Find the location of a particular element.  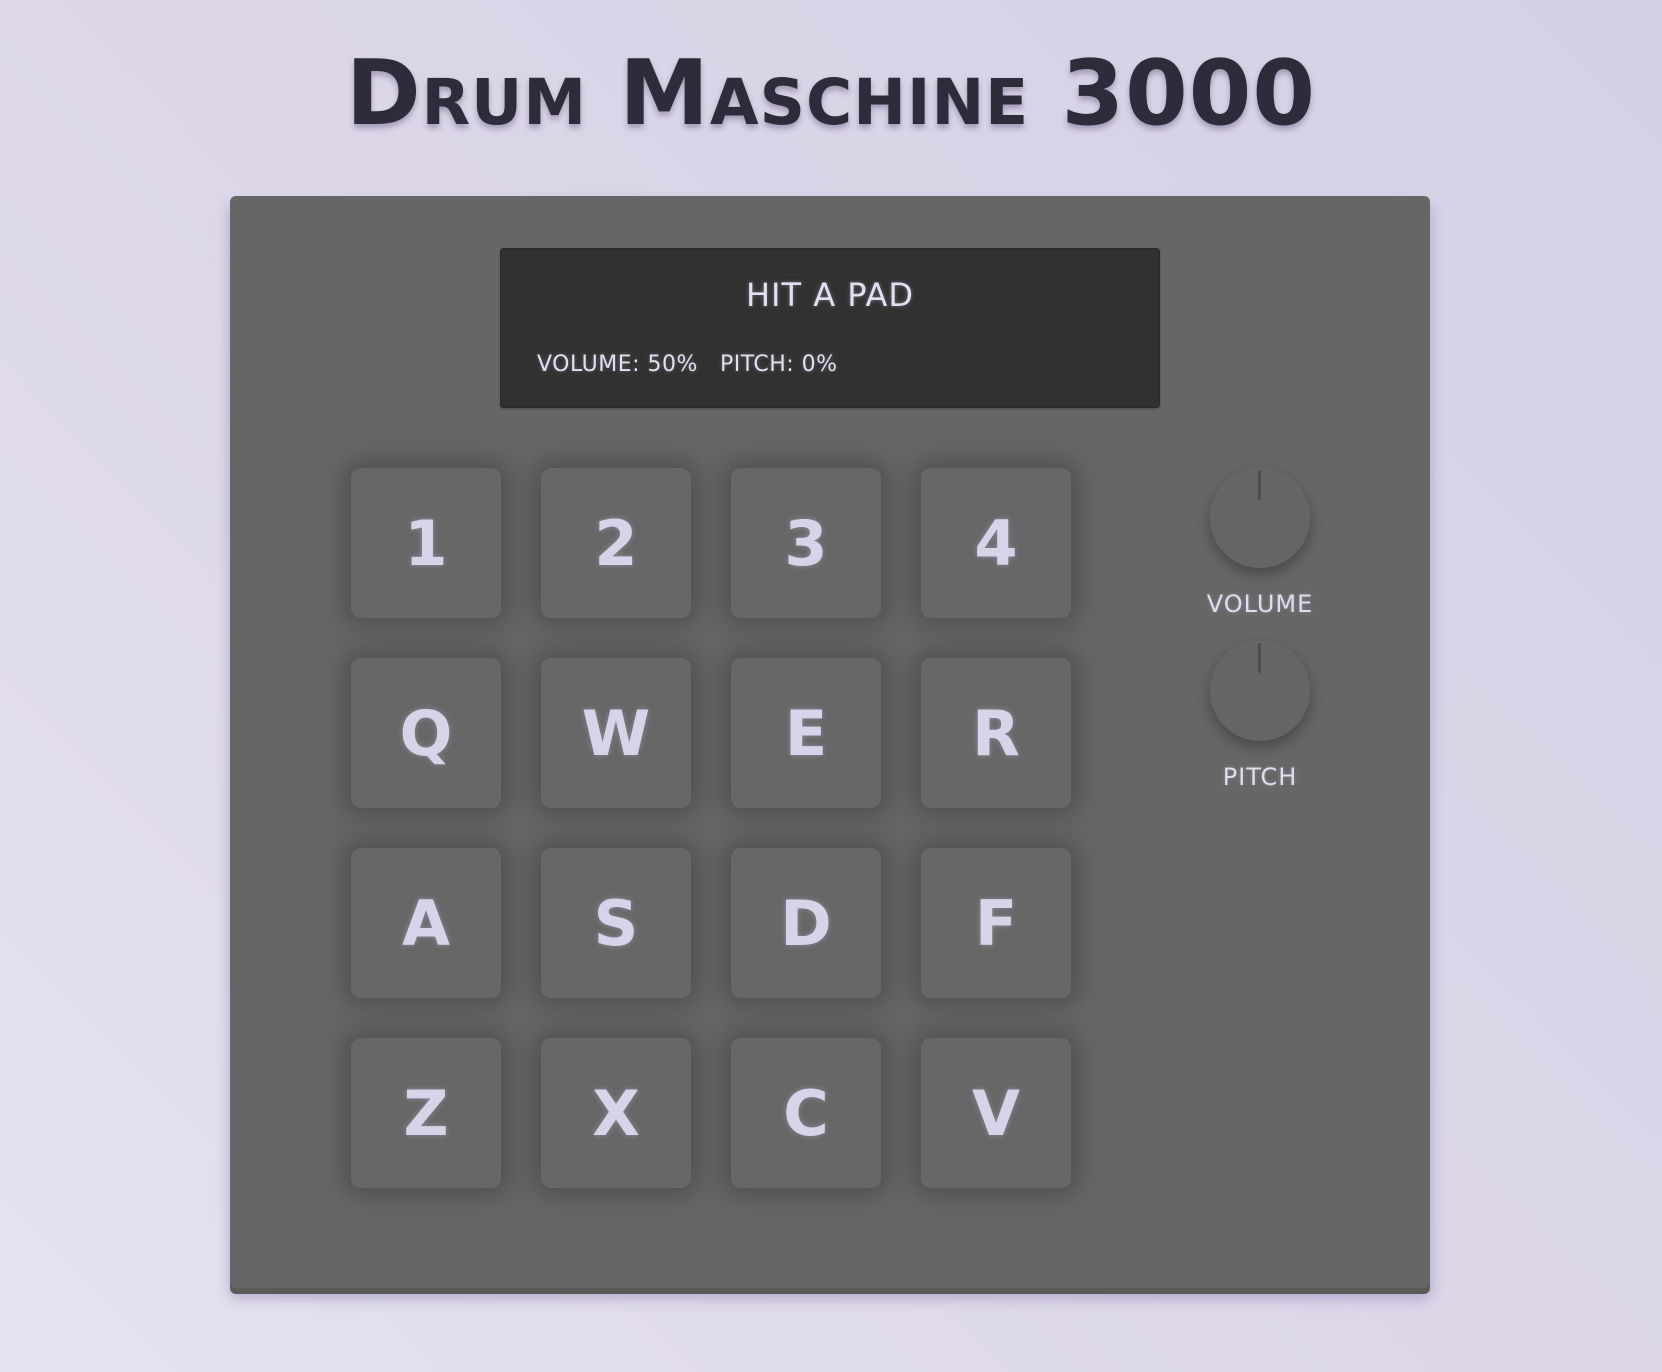

pitch-label: PITCH is located at coordinates (1260, 777).